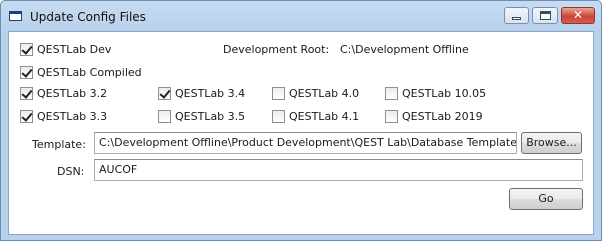 The width and height of the screenshot is (604, 243). I want to click on checkbox-qestlab-3-3: QESTLab 3.3, so click(63, 116).